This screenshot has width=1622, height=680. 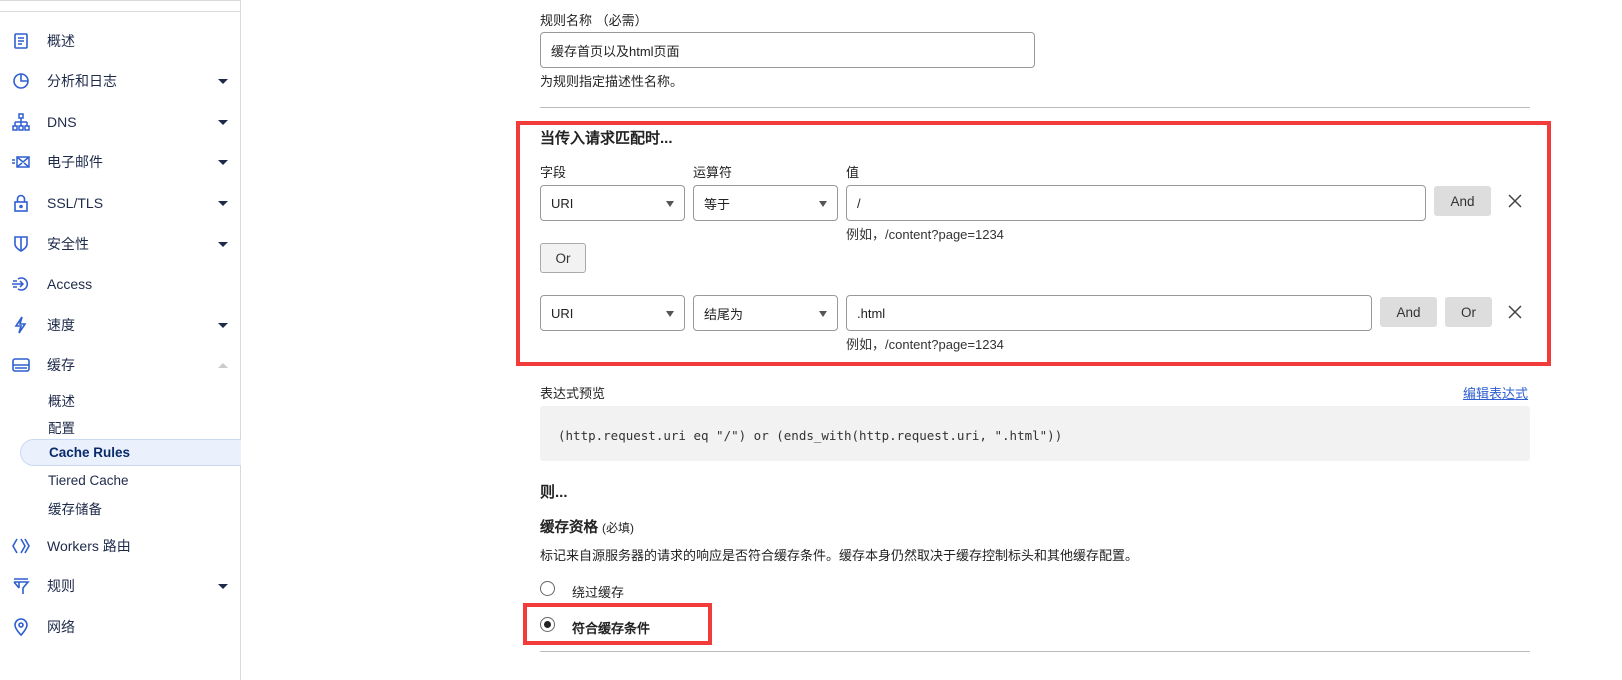 I want to click on rule-name-help: 为规则指定描述性名称。, so click(x=612, y=81).